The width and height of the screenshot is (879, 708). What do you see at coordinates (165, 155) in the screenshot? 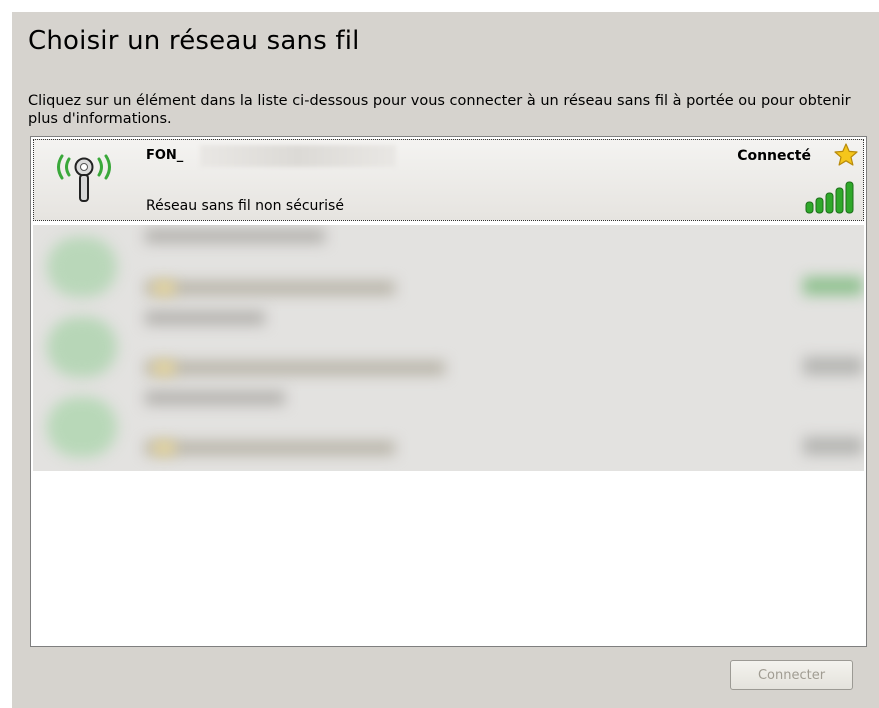
I see `network-ssid: FON_` at bounding box center [165, 155].